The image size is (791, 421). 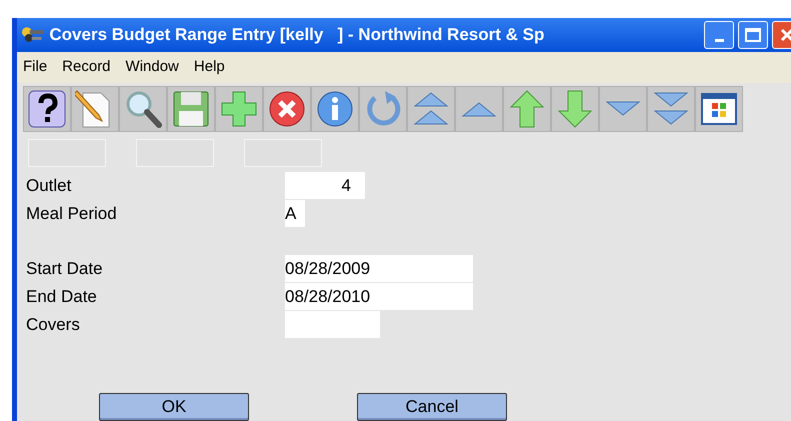 I want to click on field-label: Meal Period, so click(x=72, y=213).